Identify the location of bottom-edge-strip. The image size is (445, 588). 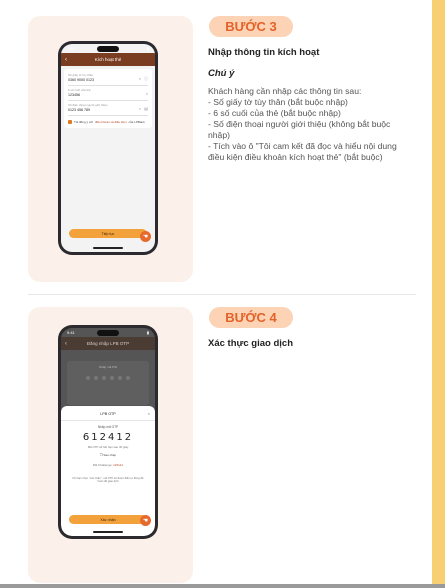
(222, 586).